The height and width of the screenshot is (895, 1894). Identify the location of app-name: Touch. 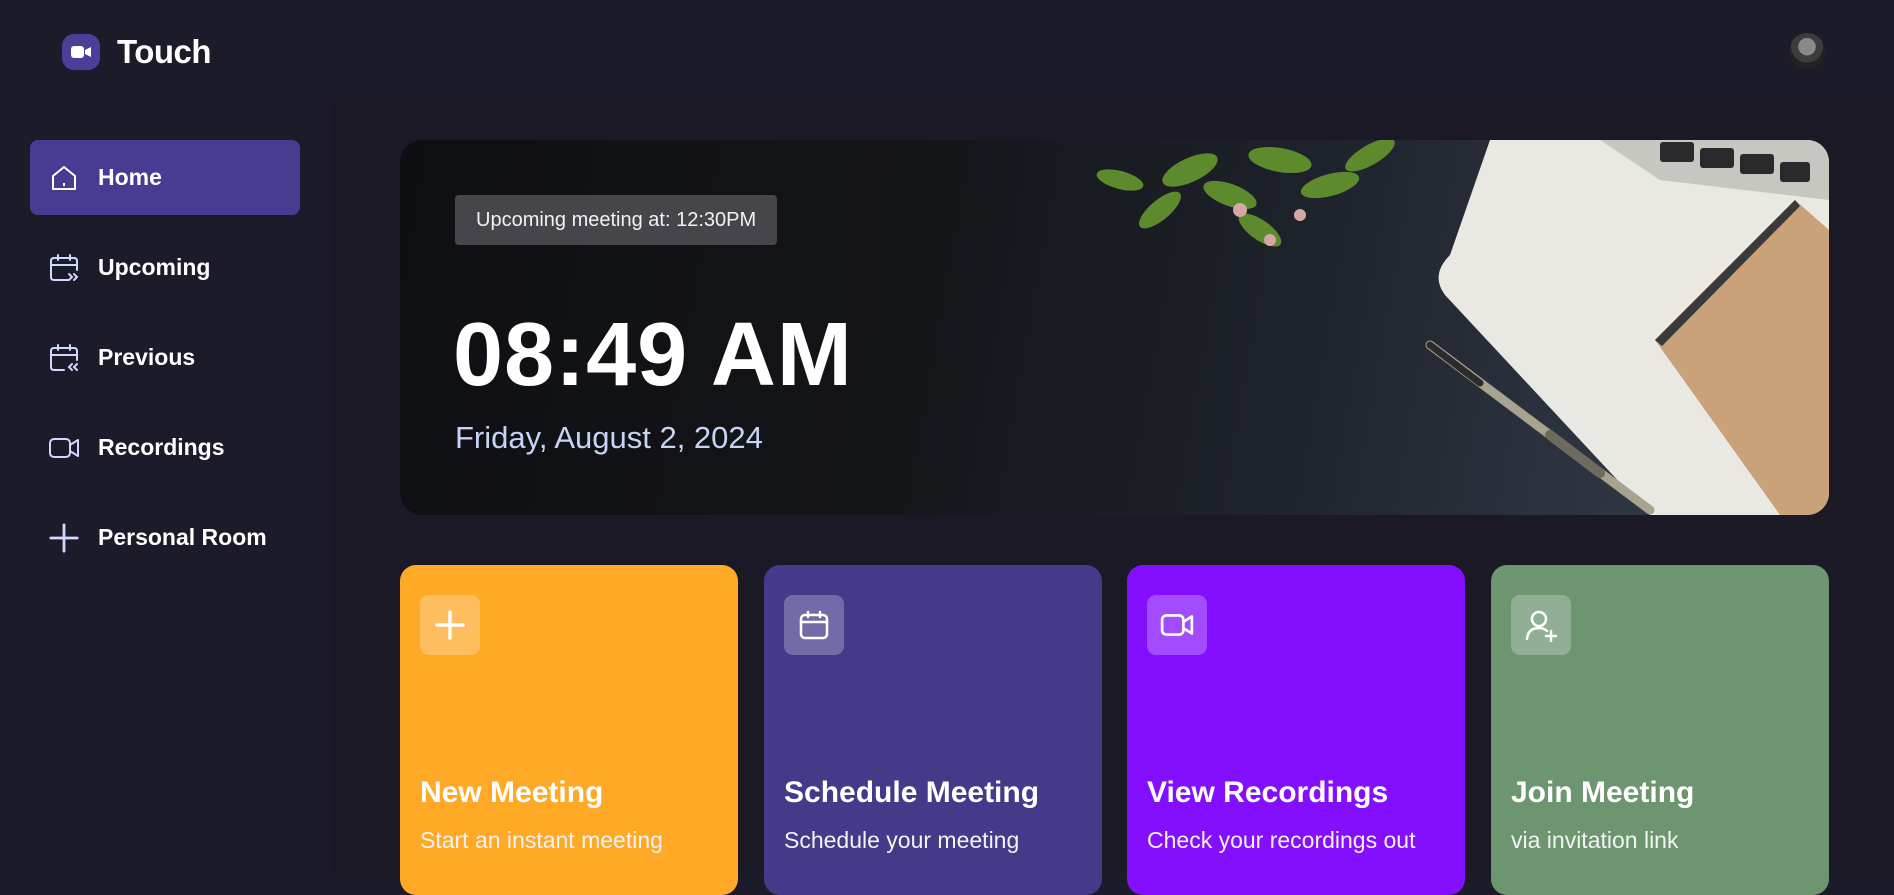
(164, 51).